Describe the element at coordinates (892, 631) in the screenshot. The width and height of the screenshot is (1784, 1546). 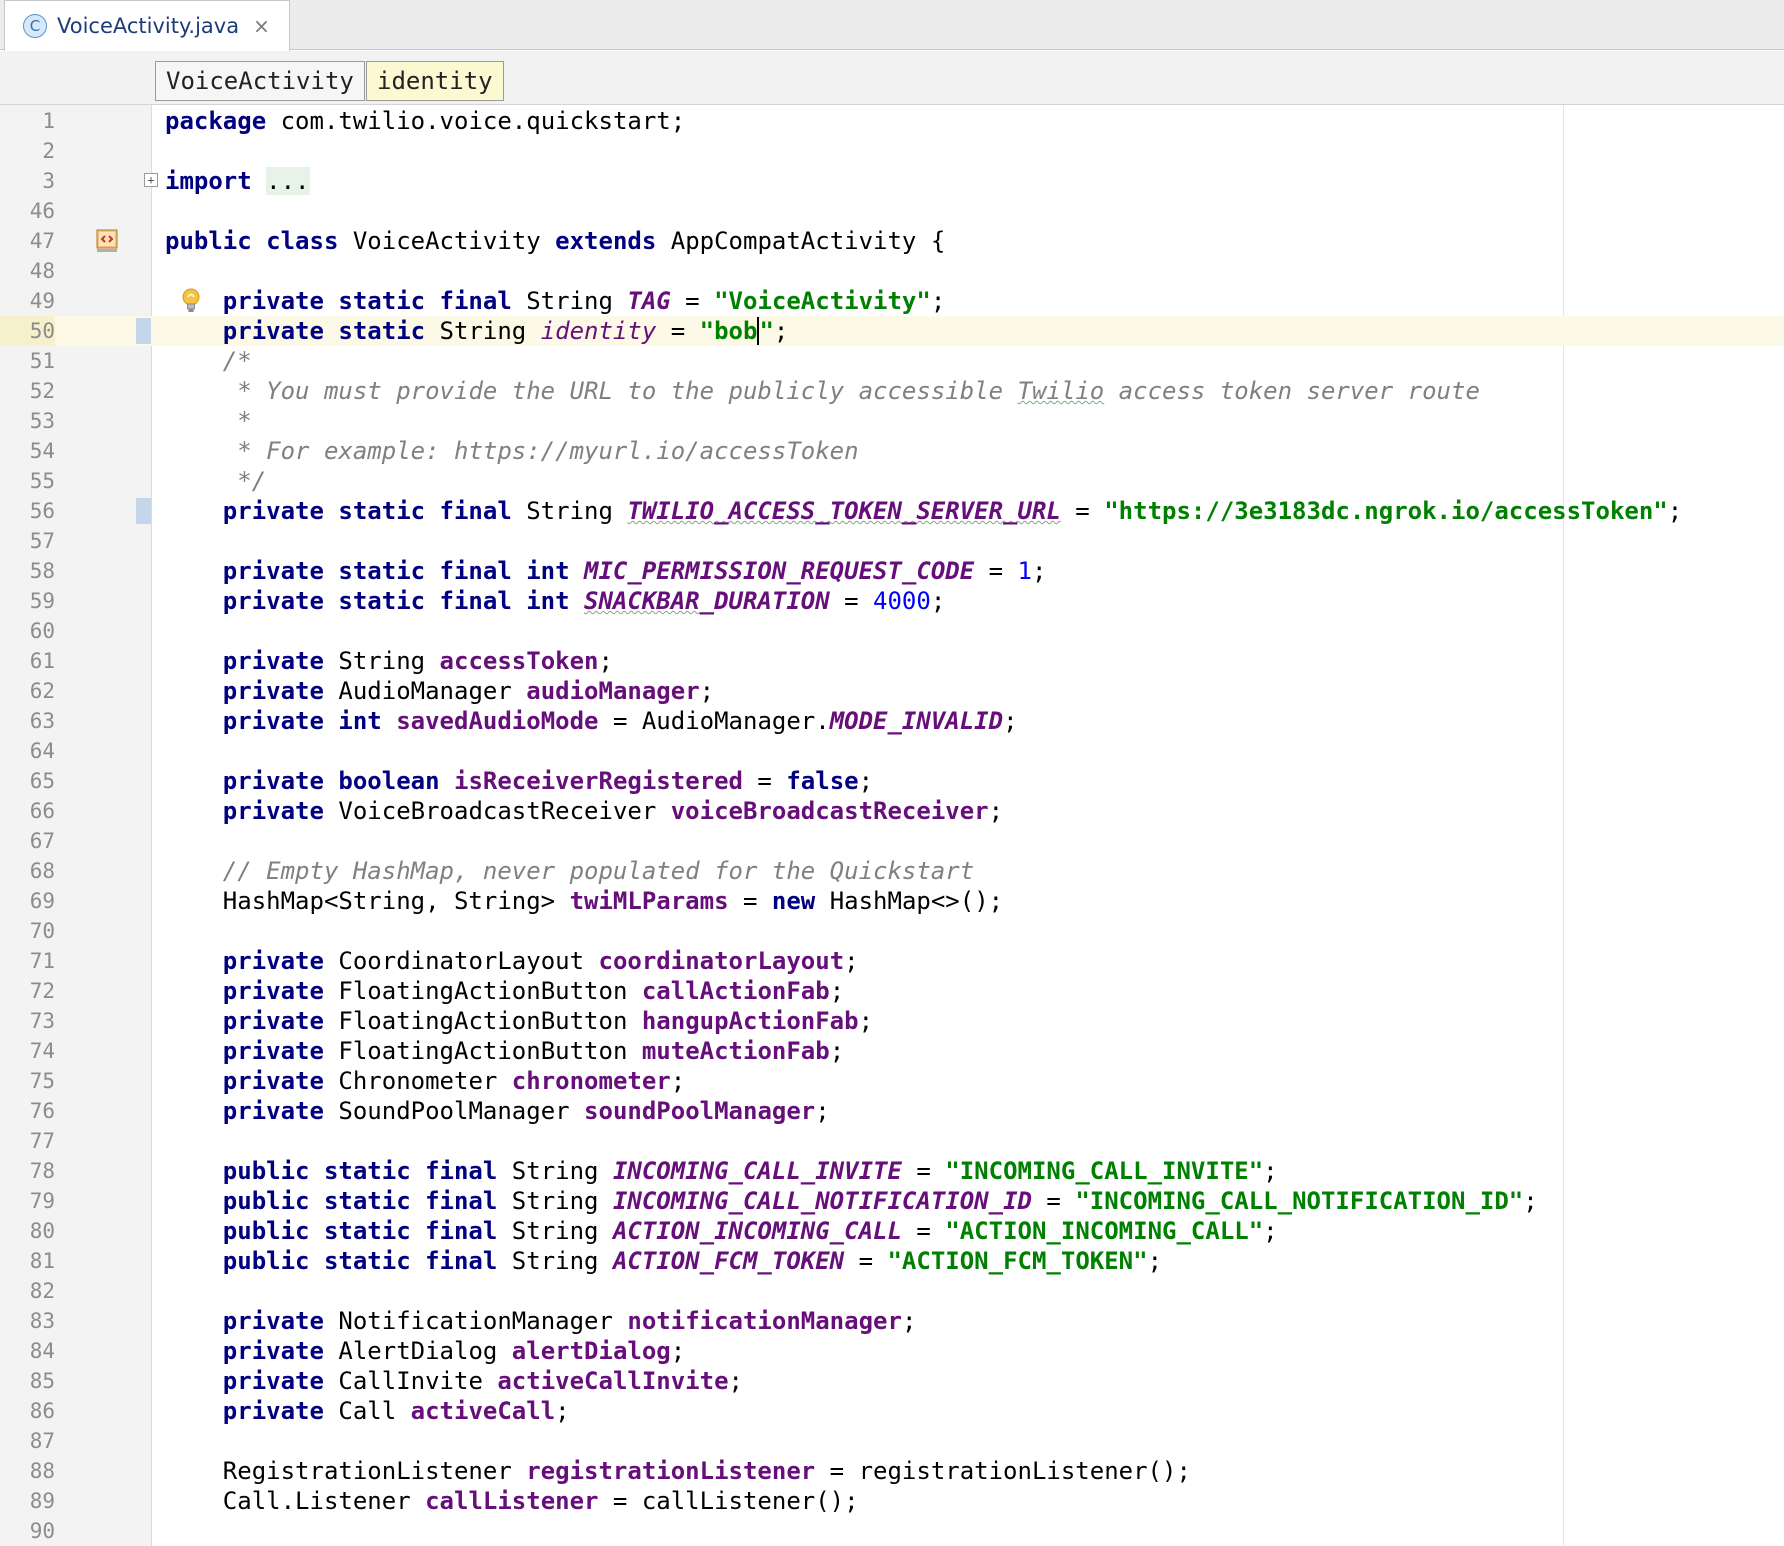
I see `code-line: 60` at that location.